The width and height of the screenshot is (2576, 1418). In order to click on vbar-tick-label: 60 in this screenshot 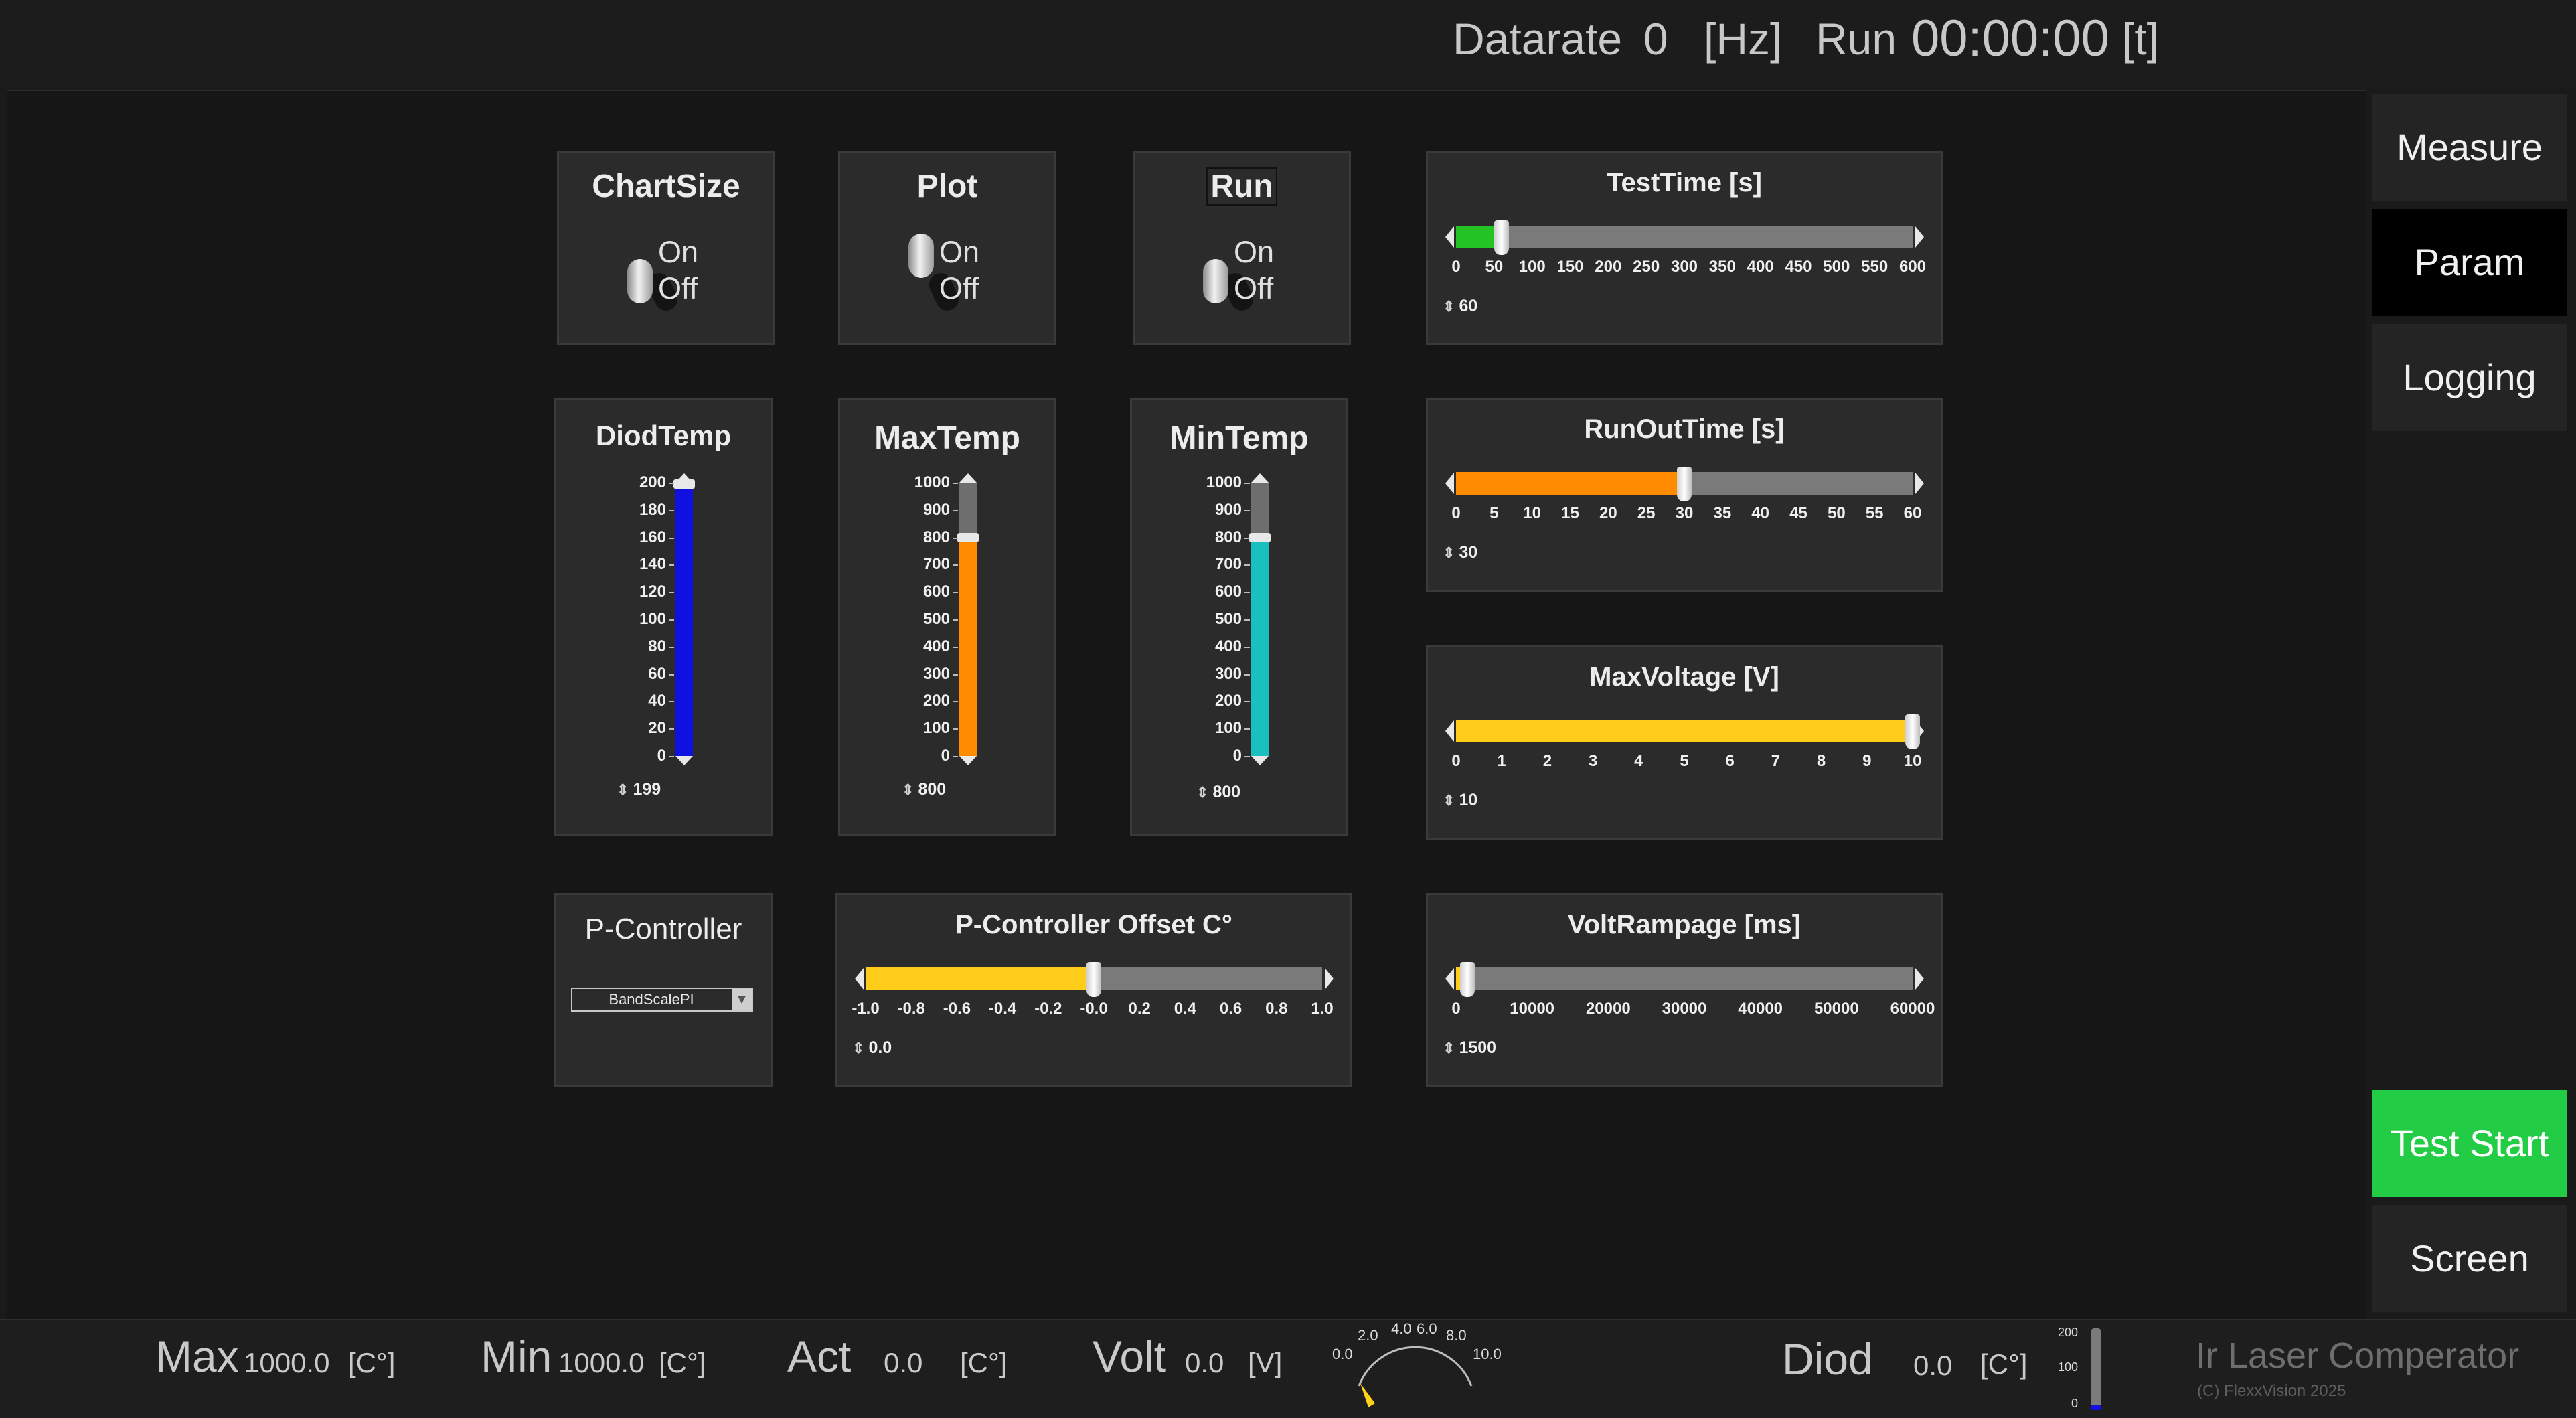, I will do `click(657, 673)`.